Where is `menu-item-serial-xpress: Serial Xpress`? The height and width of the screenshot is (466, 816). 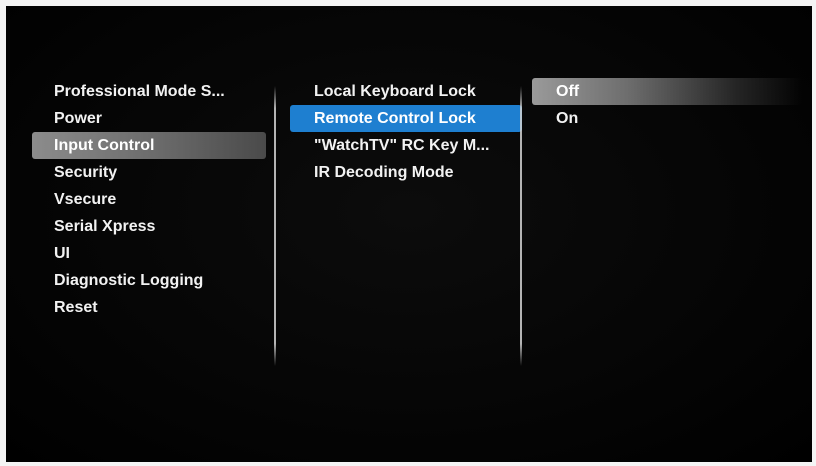 menu-item-serial-xpress: Serial Xpress is located at coordinates (149, 226).